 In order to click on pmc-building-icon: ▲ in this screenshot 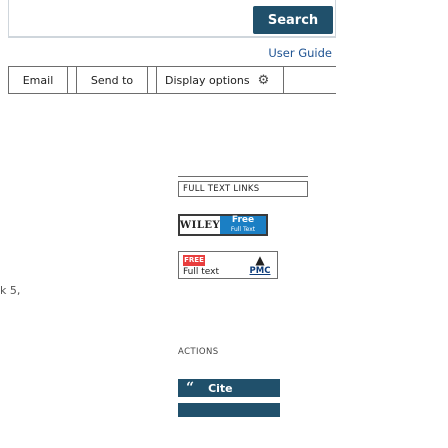, I will do `click(260, 260)`.